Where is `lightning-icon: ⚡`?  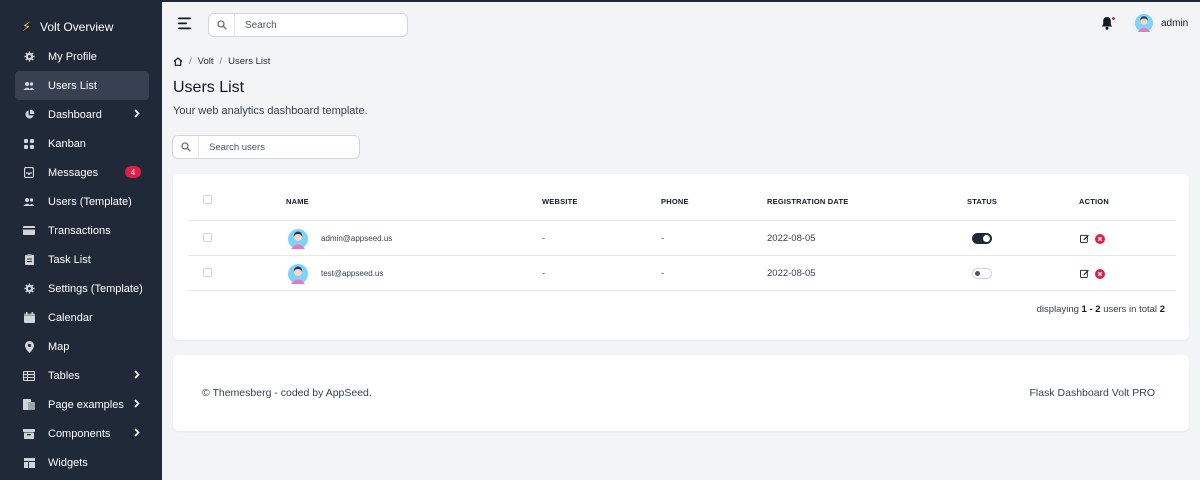 lightning-icon: ⚡ is located at coordinates (27, 26).